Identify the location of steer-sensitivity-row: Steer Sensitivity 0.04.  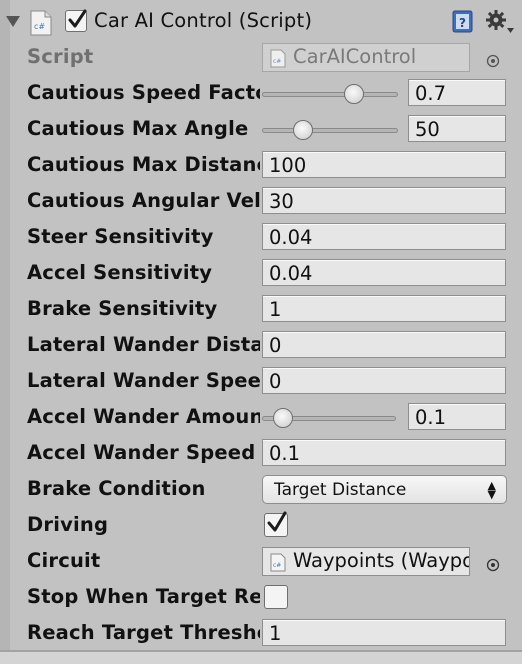
(261, 238).